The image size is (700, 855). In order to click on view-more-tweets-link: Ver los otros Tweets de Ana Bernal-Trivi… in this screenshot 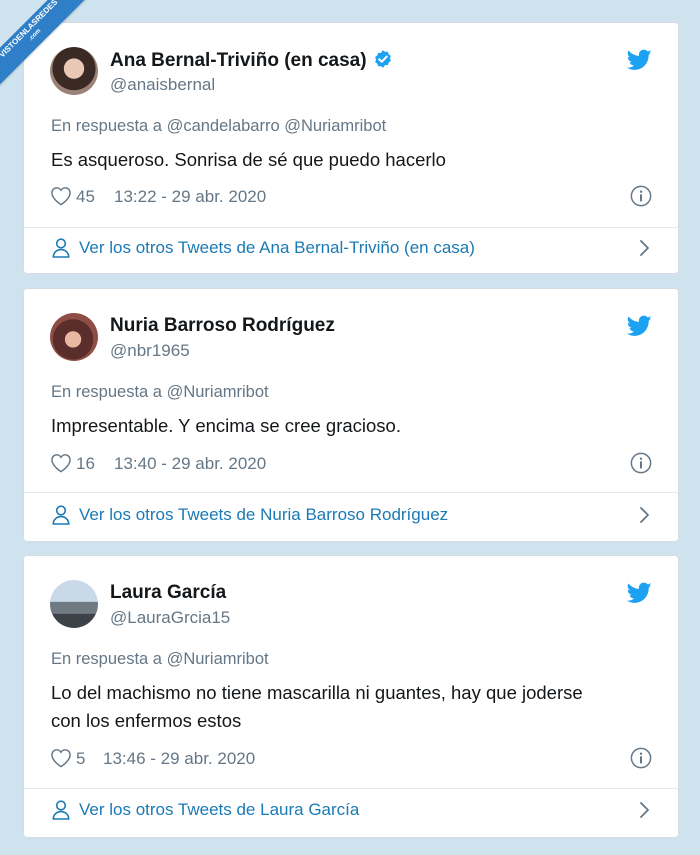, I will do `click(351, 249)`.